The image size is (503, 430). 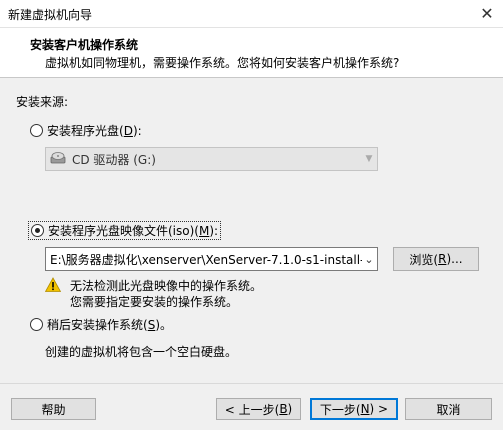 I want to click on later-description: 创建的虚拟机将包含一个空白硬盘。, so click(x=141, y=352).